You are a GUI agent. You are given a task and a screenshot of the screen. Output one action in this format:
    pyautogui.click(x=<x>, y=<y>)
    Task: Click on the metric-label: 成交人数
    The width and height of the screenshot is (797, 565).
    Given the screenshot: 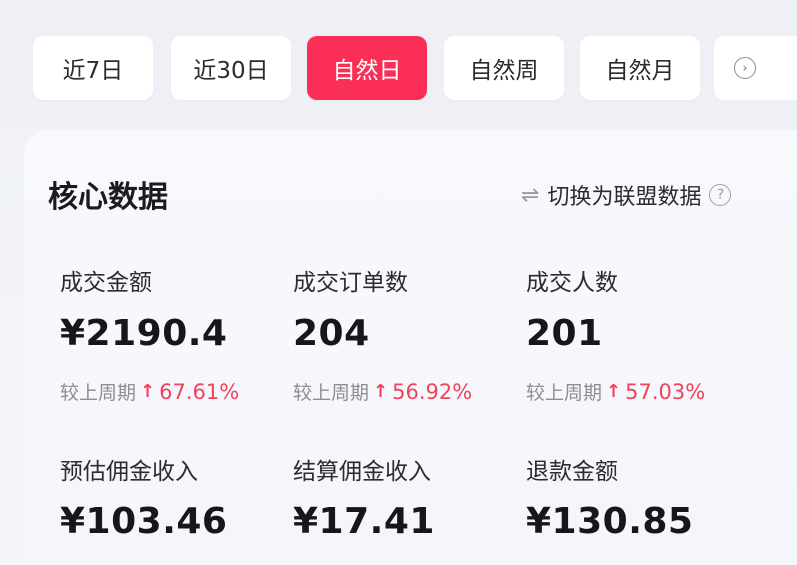 What is the action you would take?
    pyautogui.click(x=572, y=283)
    